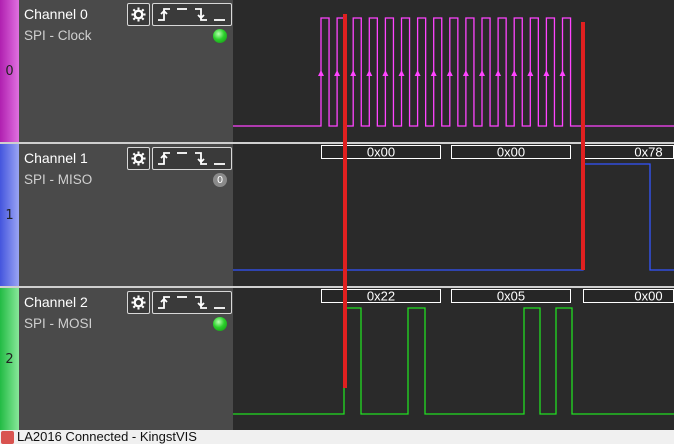 This screenshot has height=444, width=674. I want to click on channel-0-label-panel: Channel 0 SPI - Clock, so click(126, 71).